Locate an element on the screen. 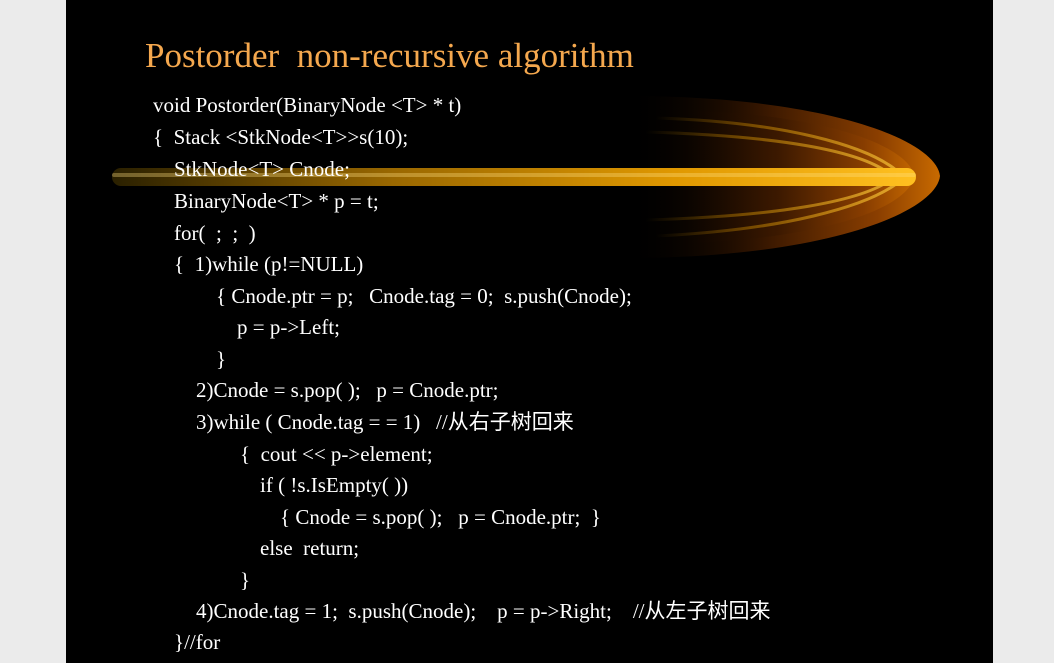  code-line: 3)while ( Cnode.tag = = 1) //从右子树回来 is located at coordinates (385, 422).